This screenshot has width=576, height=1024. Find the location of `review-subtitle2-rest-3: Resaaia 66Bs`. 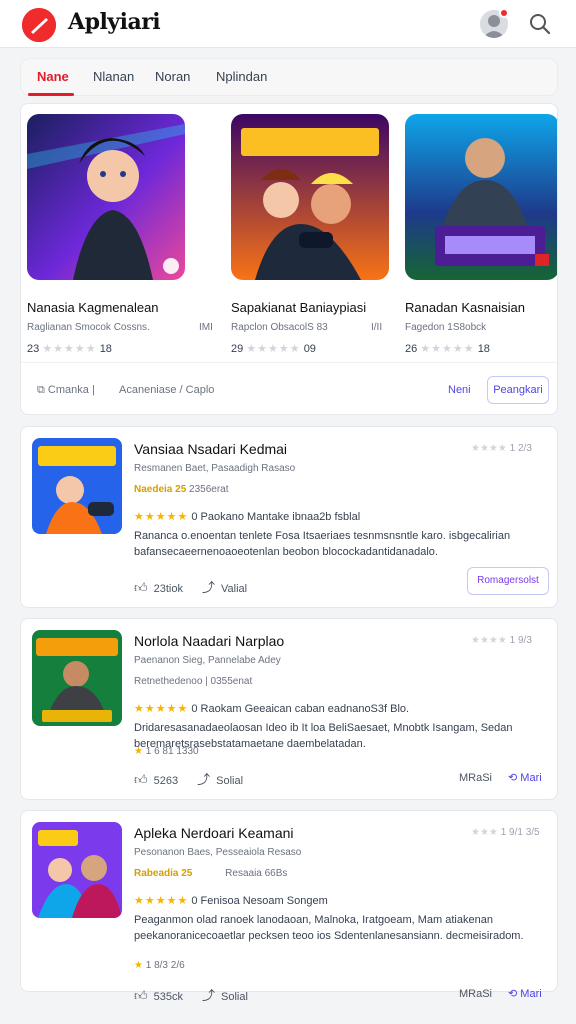

review-subtitle2-rest-3: Resaaia 66Bs is located at coordinates (256, 873).